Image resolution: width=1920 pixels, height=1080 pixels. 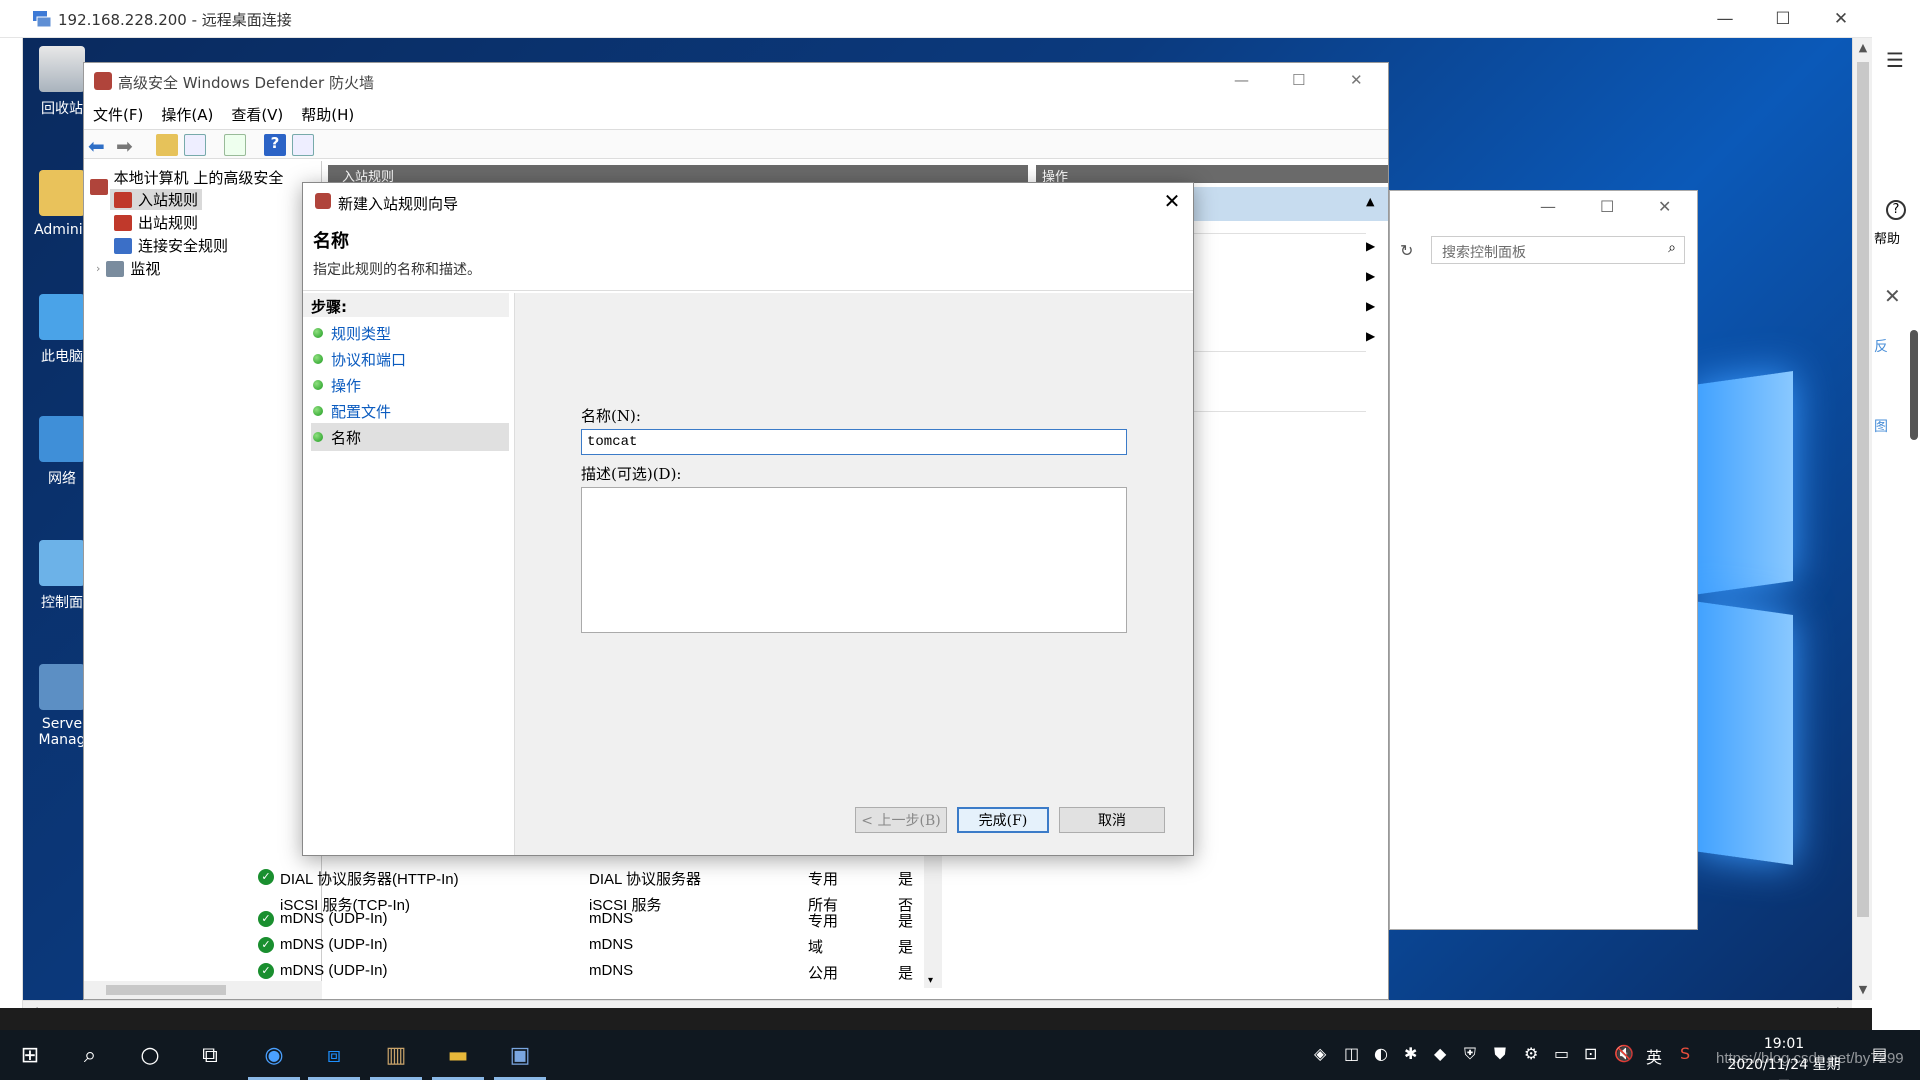 What do you see at coordinates (1320, 1053) in the screenshot?
I see `tray-icon: ◈` at bounding box center [1320, 1053].